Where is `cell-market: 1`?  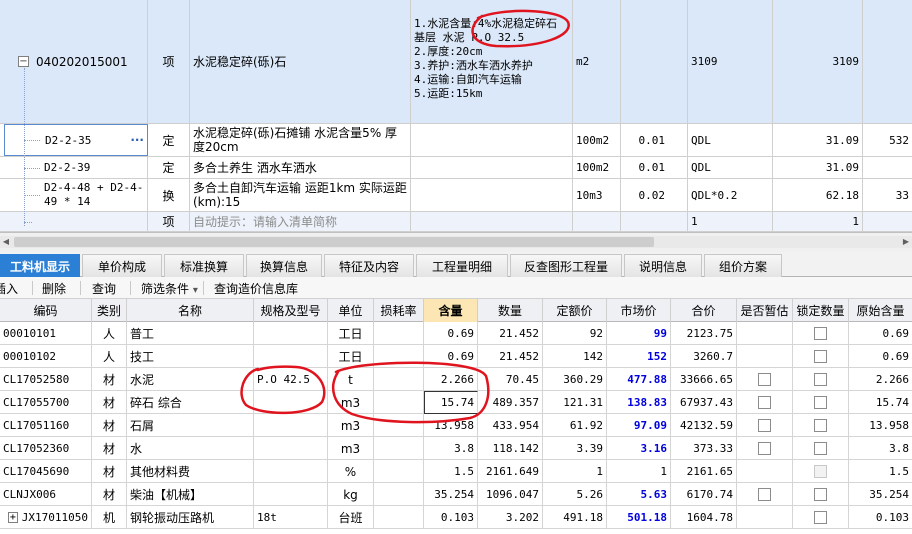 cell-market: 1 is located at coordinates (639, 471).